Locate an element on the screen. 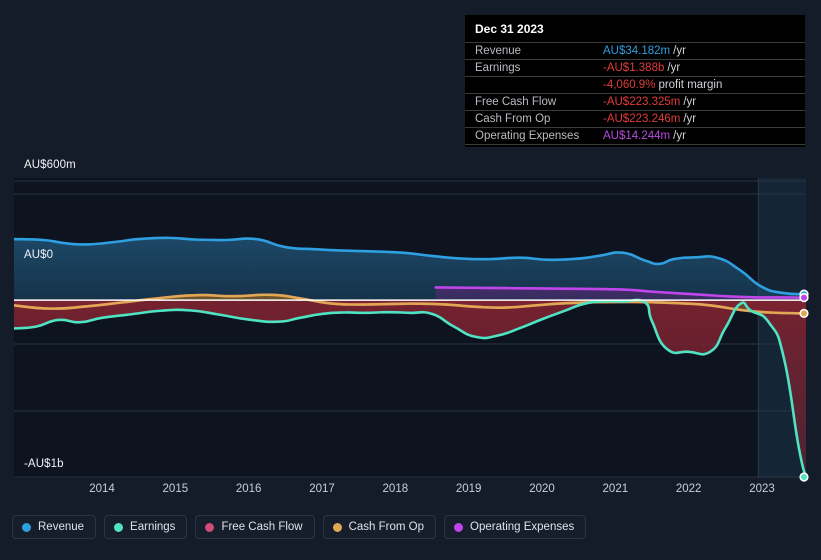  tooltip-row: -4,060.9% profit margin is located at coordinates (635, 84).